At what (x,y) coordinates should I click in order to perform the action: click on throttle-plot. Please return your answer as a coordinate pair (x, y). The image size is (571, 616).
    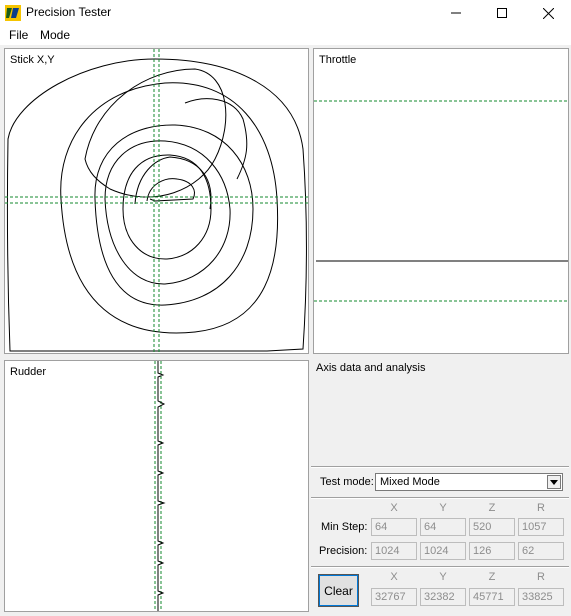
    Looking at the image, I should click on (441, 201).